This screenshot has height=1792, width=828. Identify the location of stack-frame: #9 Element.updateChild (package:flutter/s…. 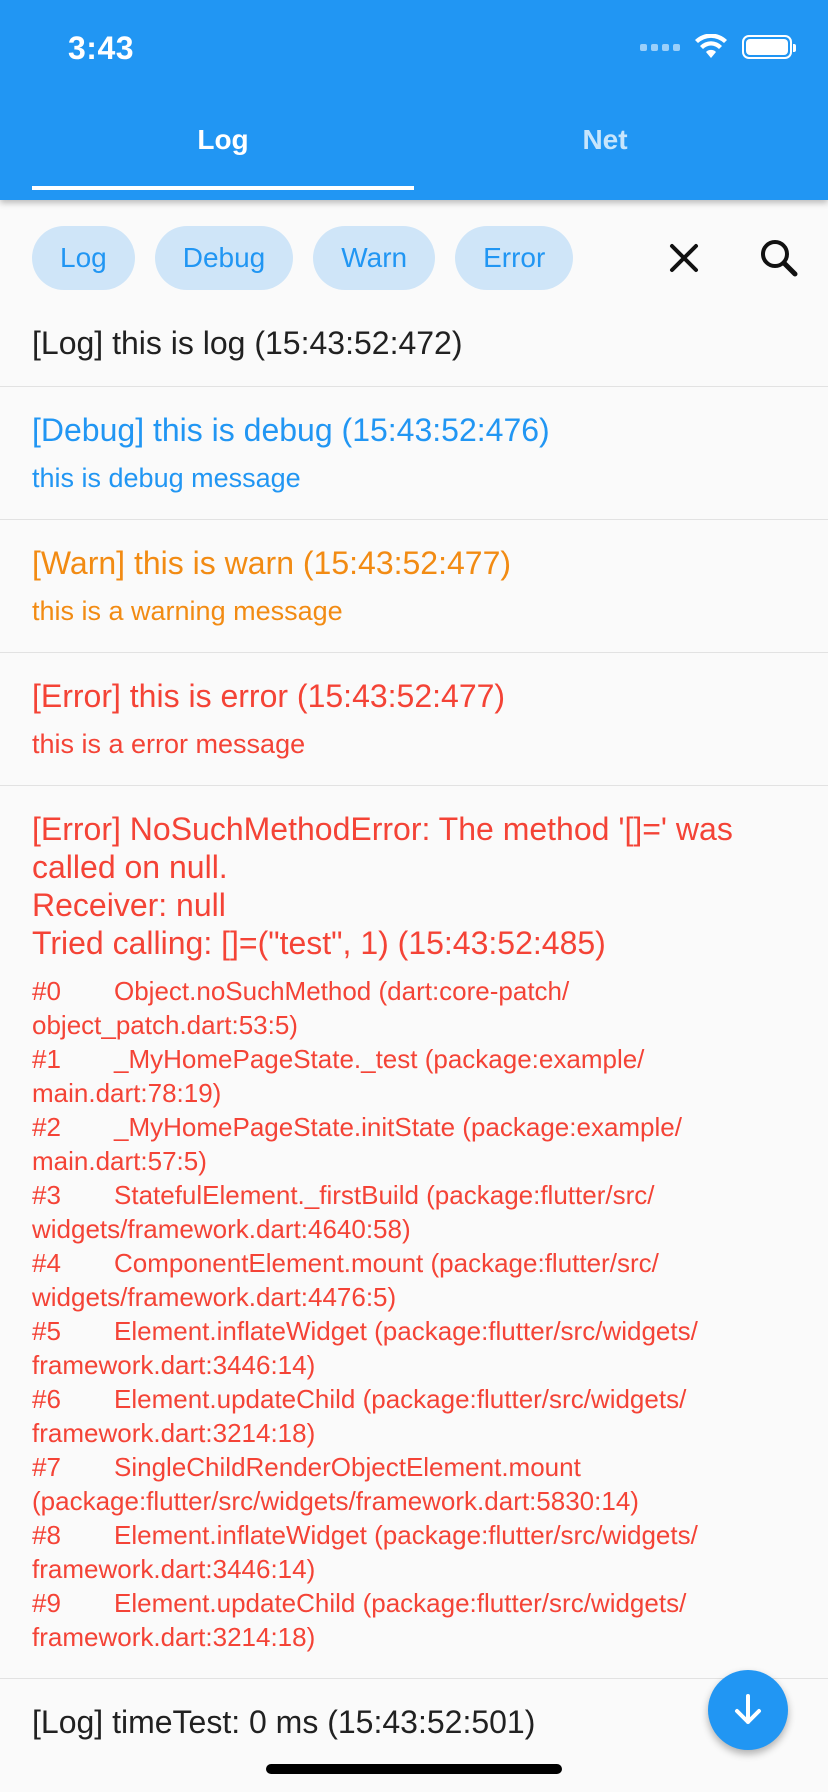
(414, 1603).